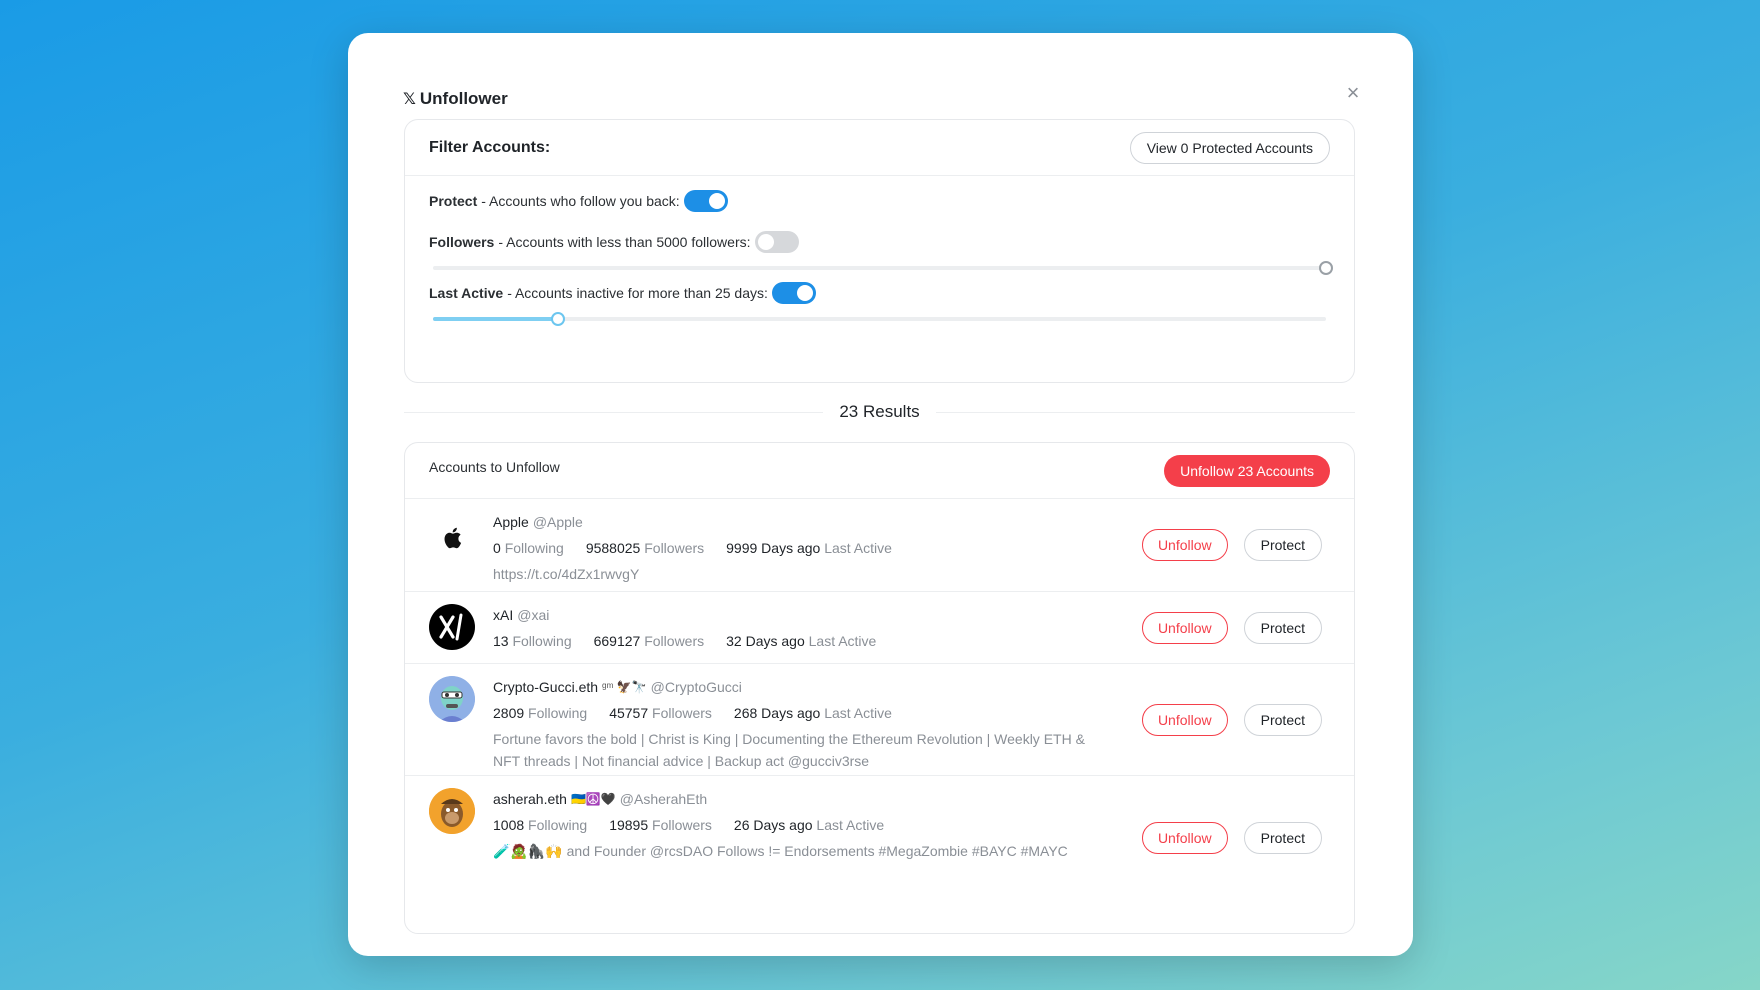  What do you see at coordinates (494, 466) in the screenshot?
I see `list-heading: Accounts to Unfollow` at bounding box center [494, 466].